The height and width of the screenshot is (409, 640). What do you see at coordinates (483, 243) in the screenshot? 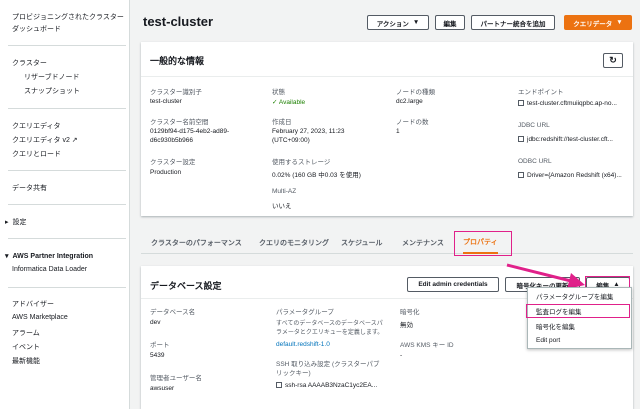
I see `properties-tab-highlight` at bounding box center [483, 243].